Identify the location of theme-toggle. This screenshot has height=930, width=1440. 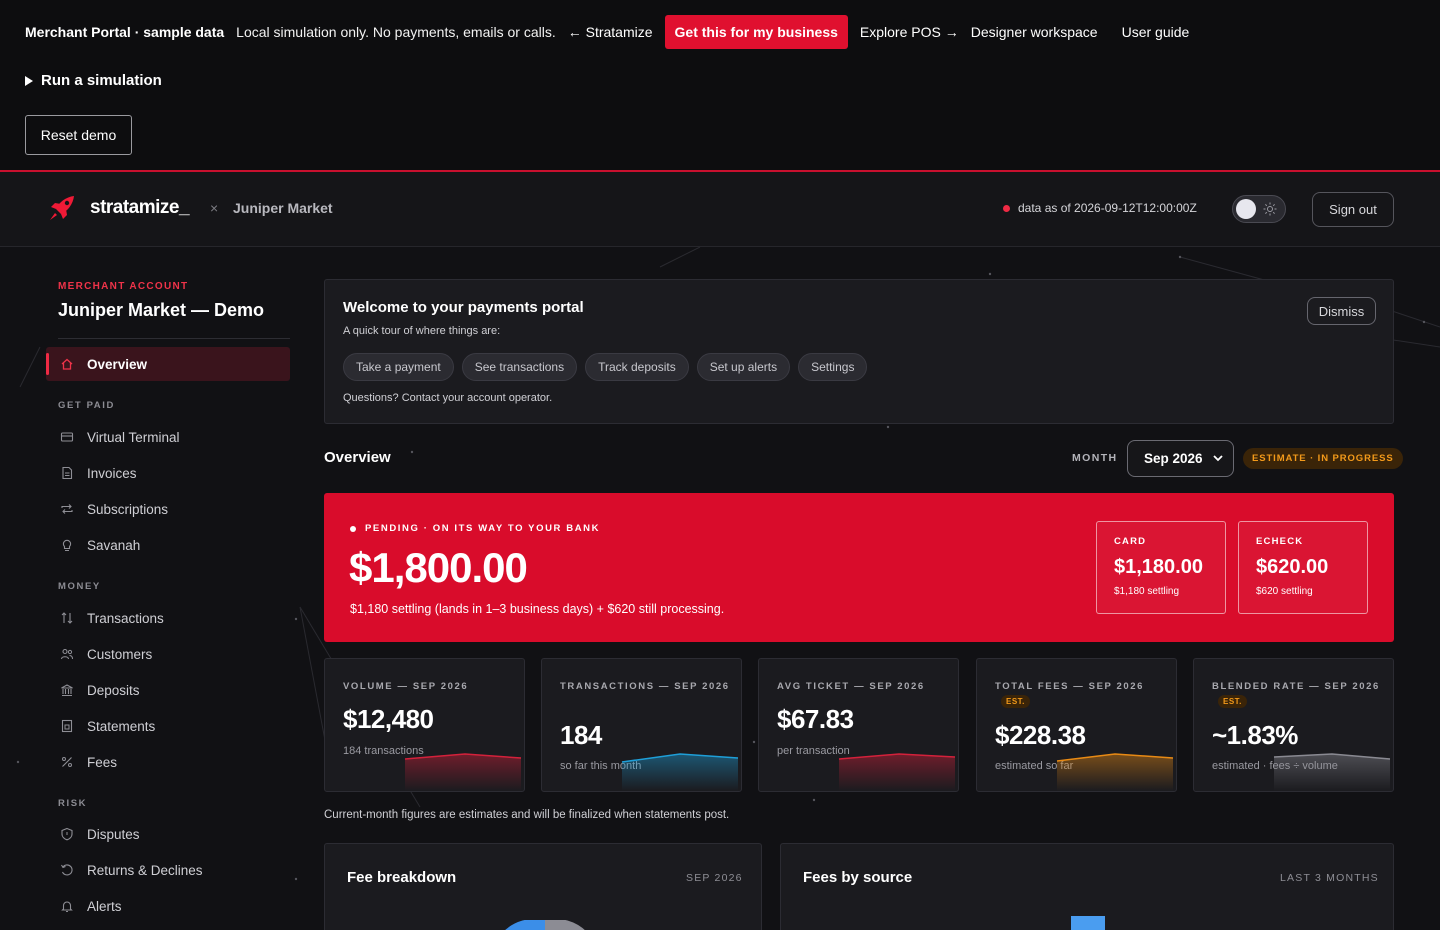
(1259, 209).